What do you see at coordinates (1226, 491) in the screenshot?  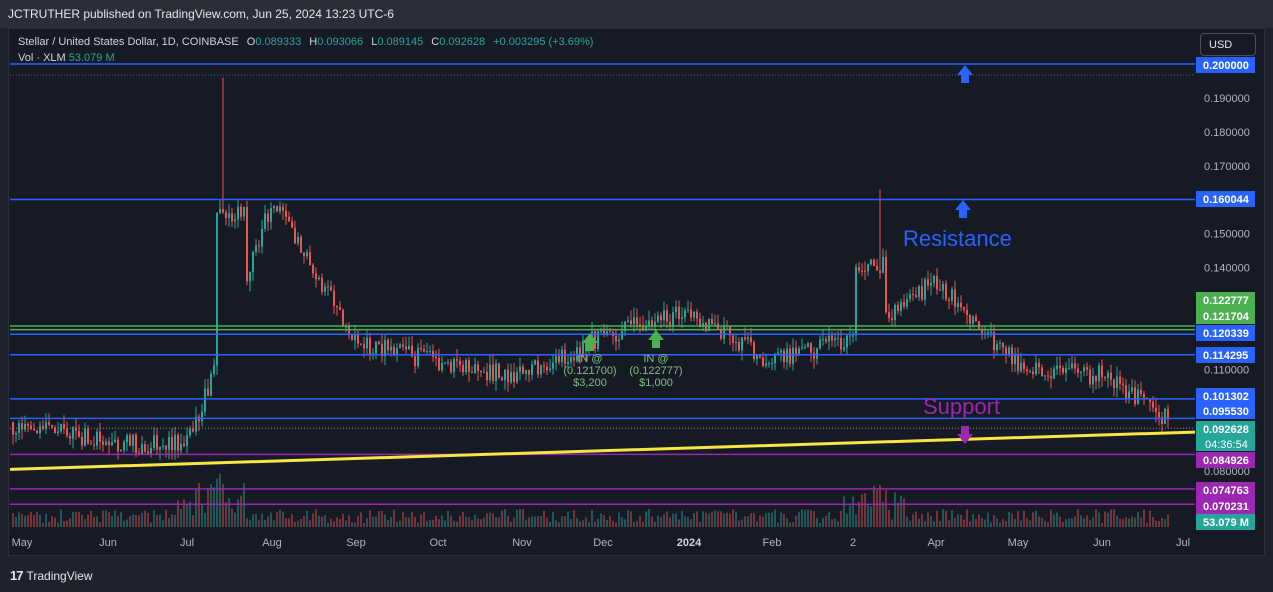 I see `level-badge: 0.074763` at bounding box center [1226, 491].